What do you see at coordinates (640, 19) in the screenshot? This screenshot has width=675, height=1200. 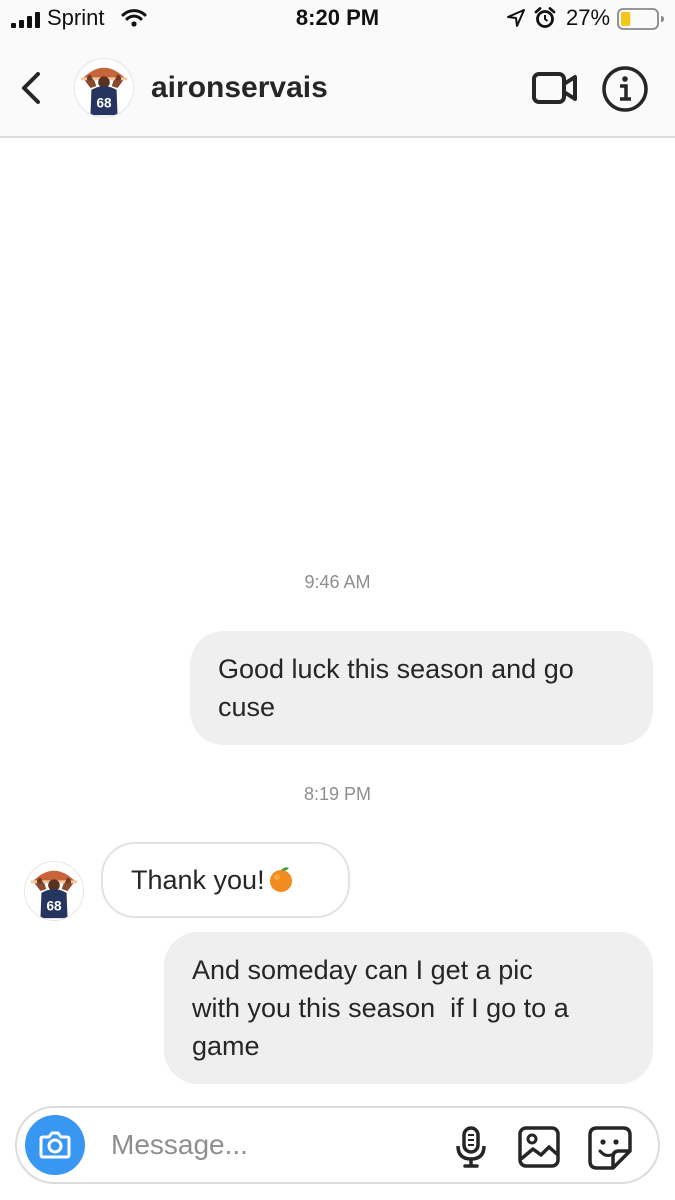 I see `battery-icon` at bounding box center [640, 19].